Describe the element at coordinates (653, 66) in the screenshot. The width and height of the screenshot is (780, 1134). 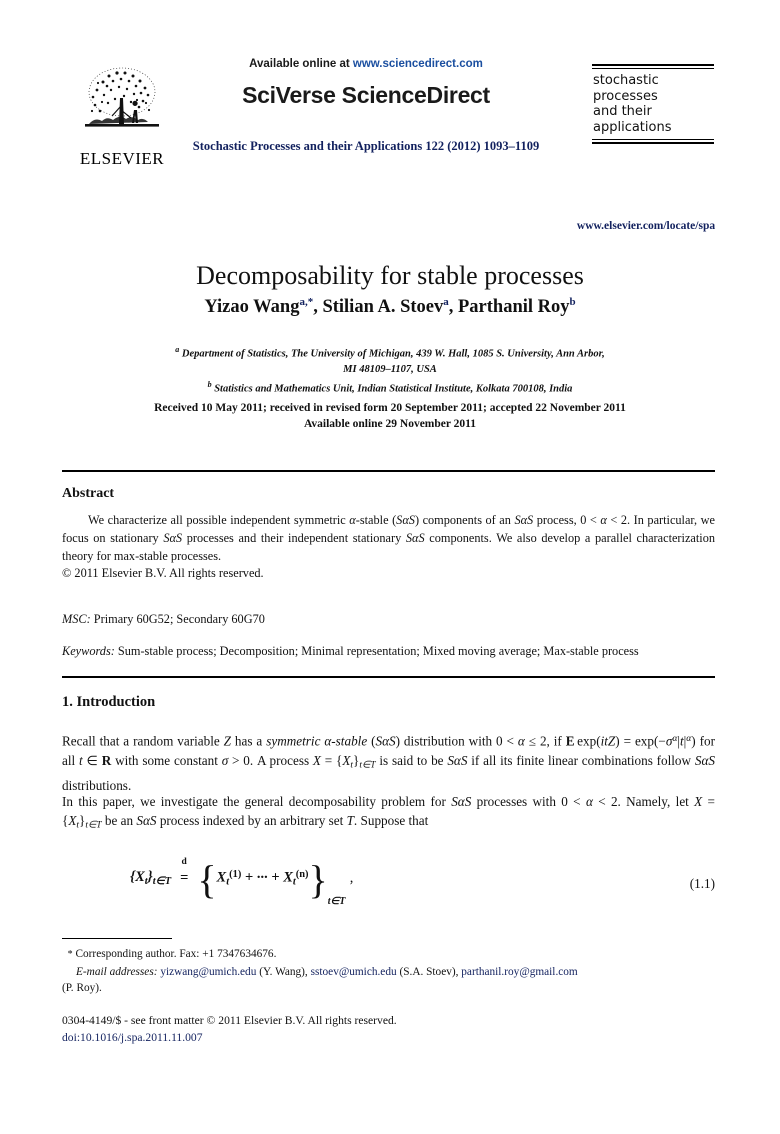
I see `masthead-rule-top` at that location.